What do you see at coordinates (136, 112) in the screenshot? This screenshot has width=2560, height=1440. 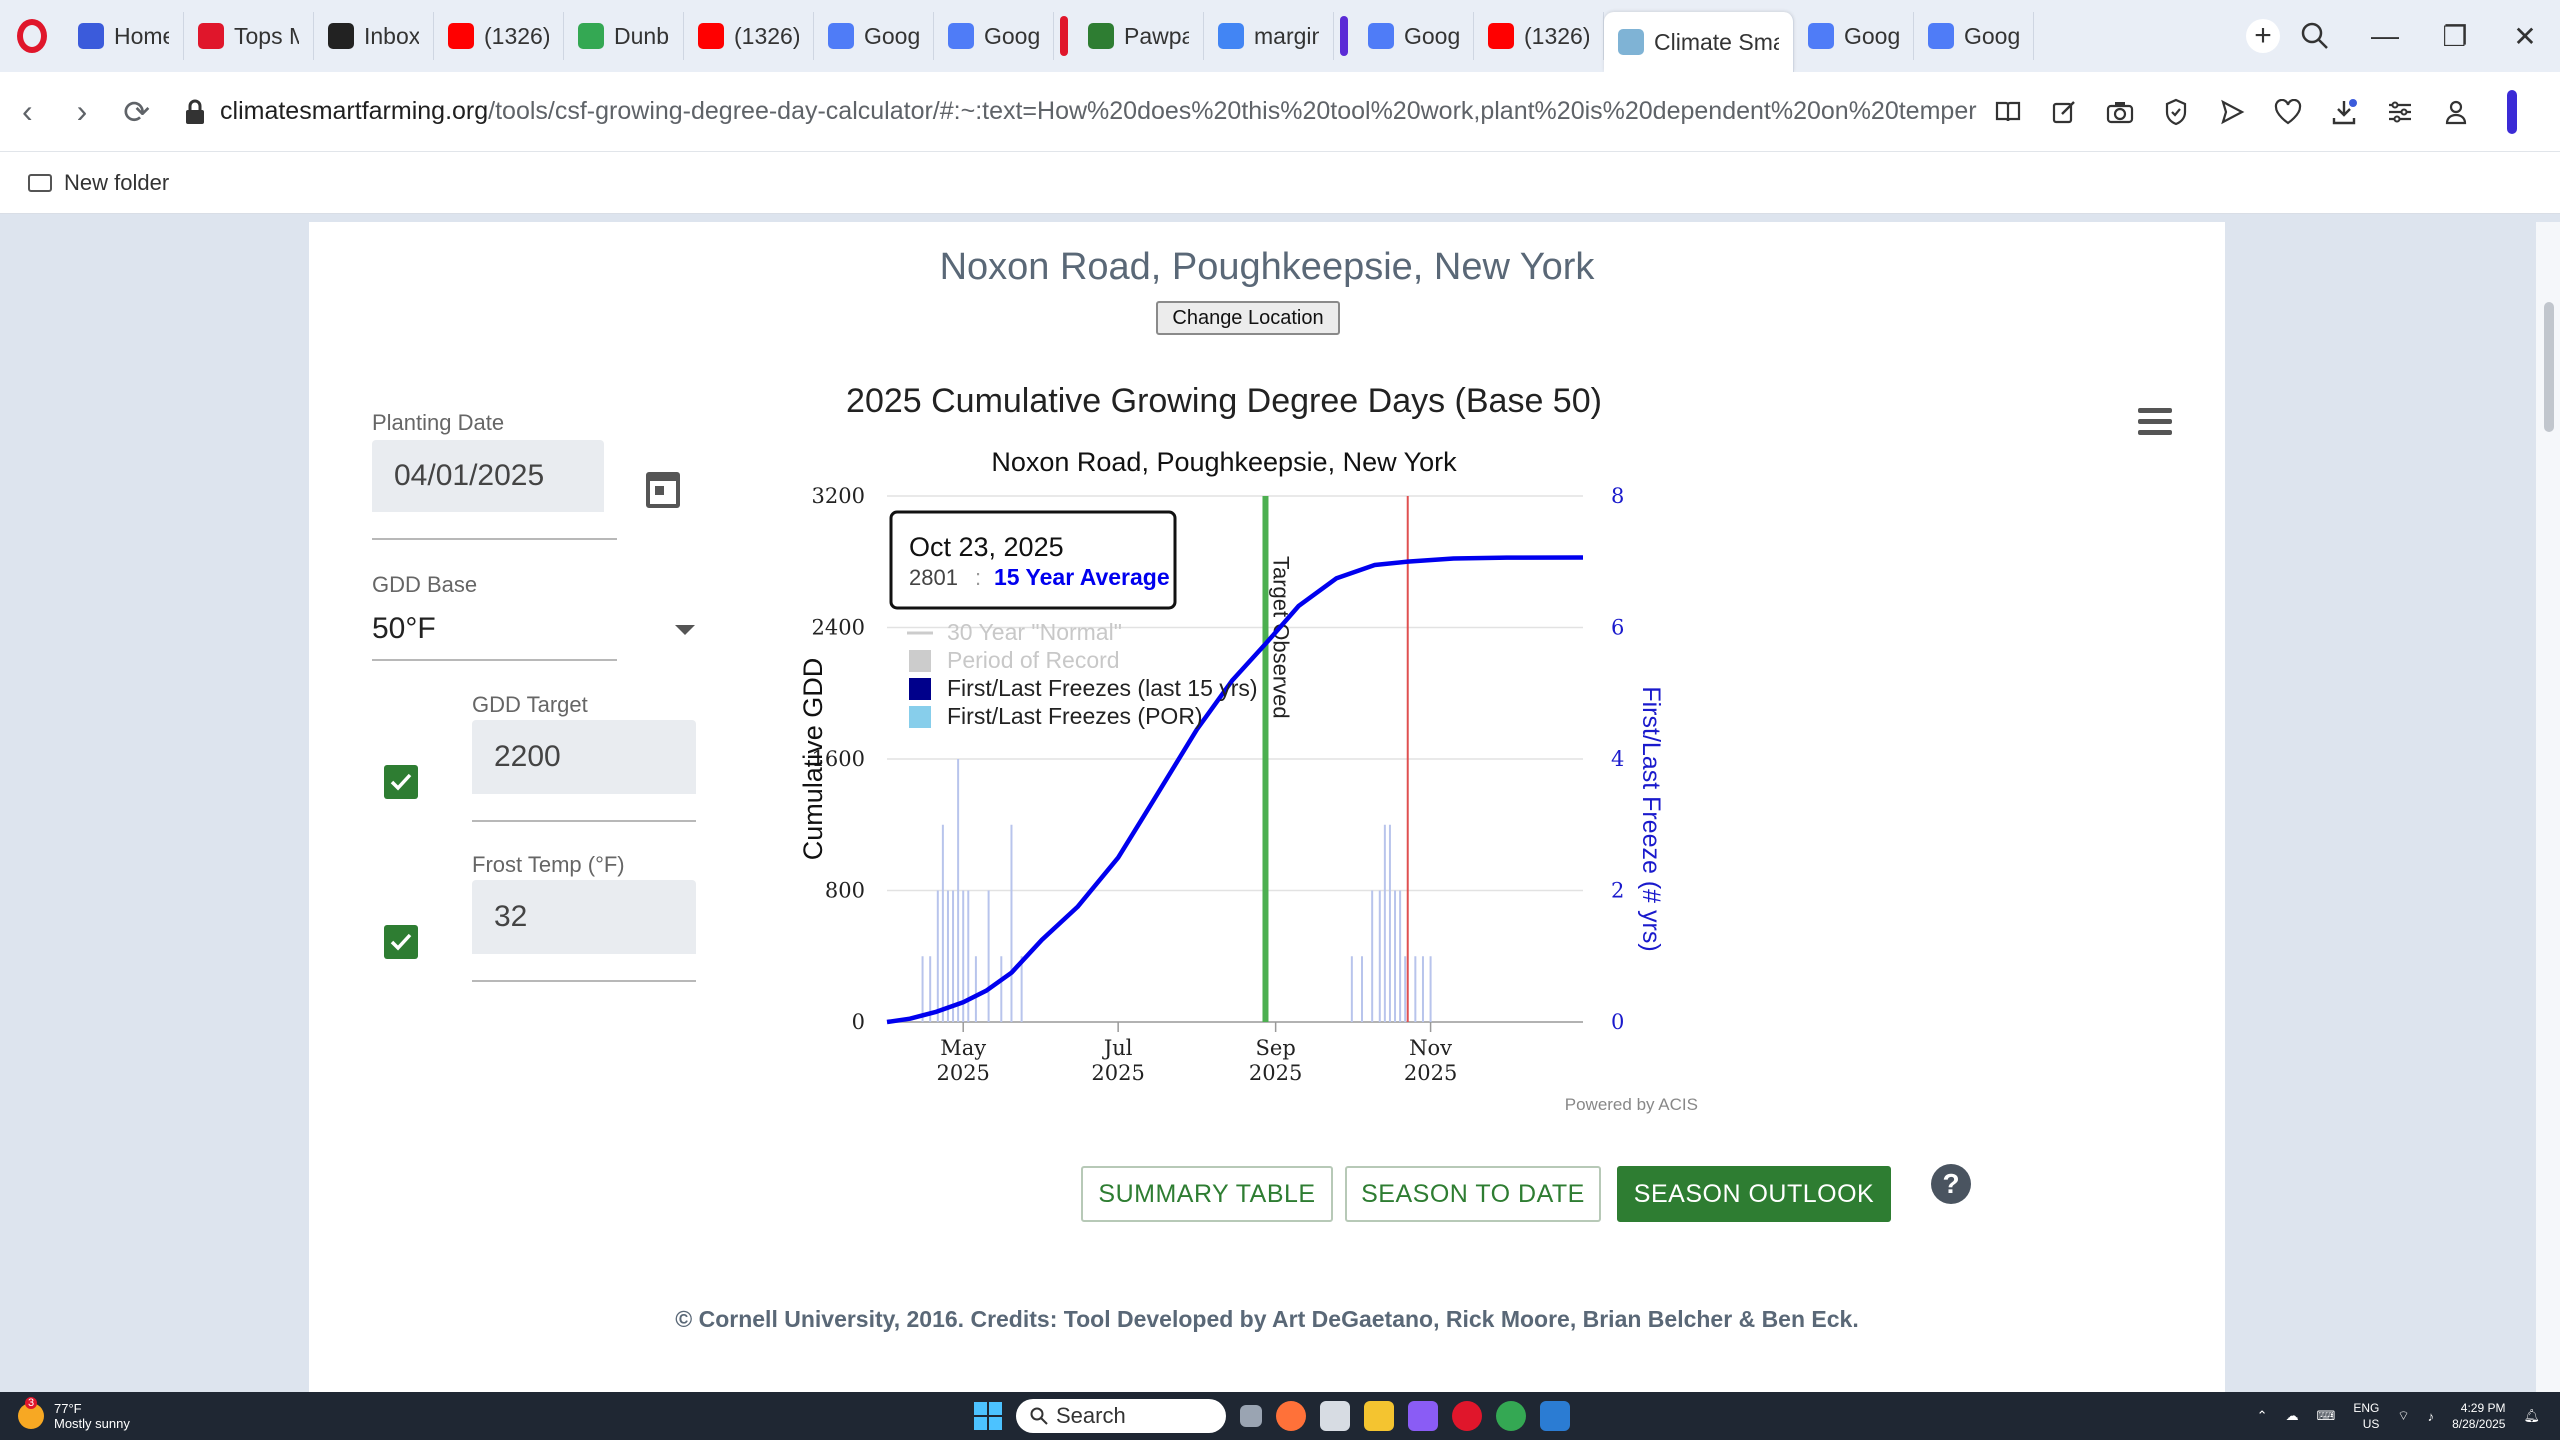 I see `reload-button: ⟳` at bounding box center [136, 112].